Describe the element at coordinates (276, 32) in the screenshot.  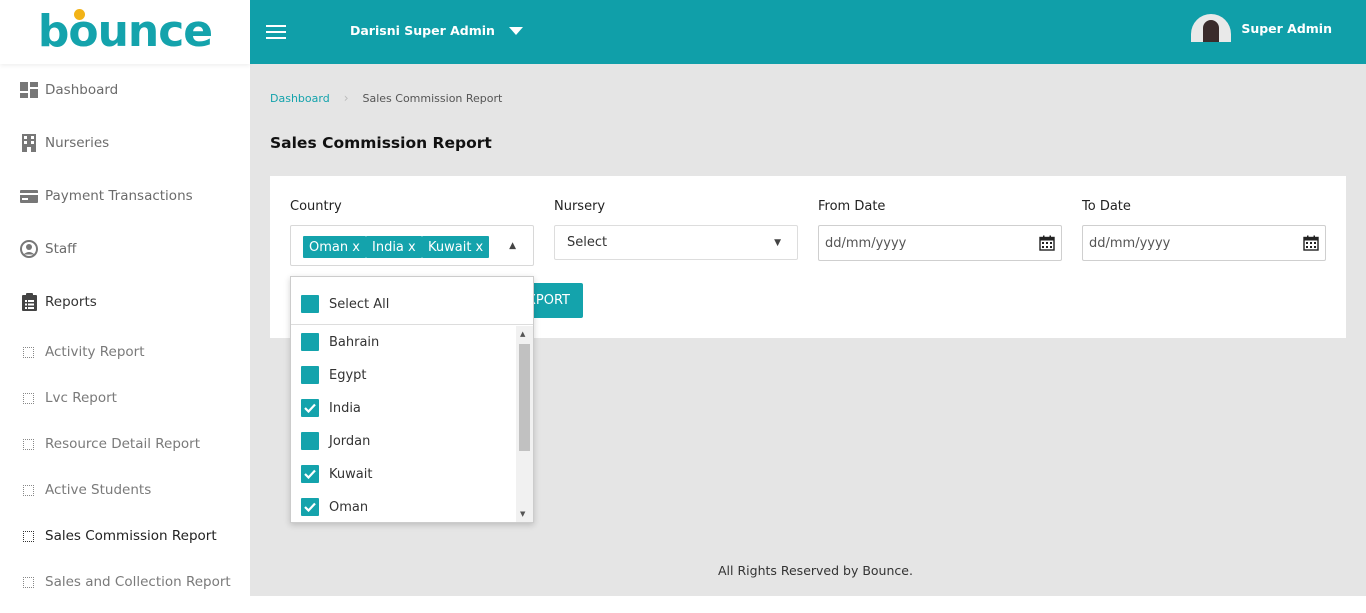
I see `hamburger-icon` at that location.